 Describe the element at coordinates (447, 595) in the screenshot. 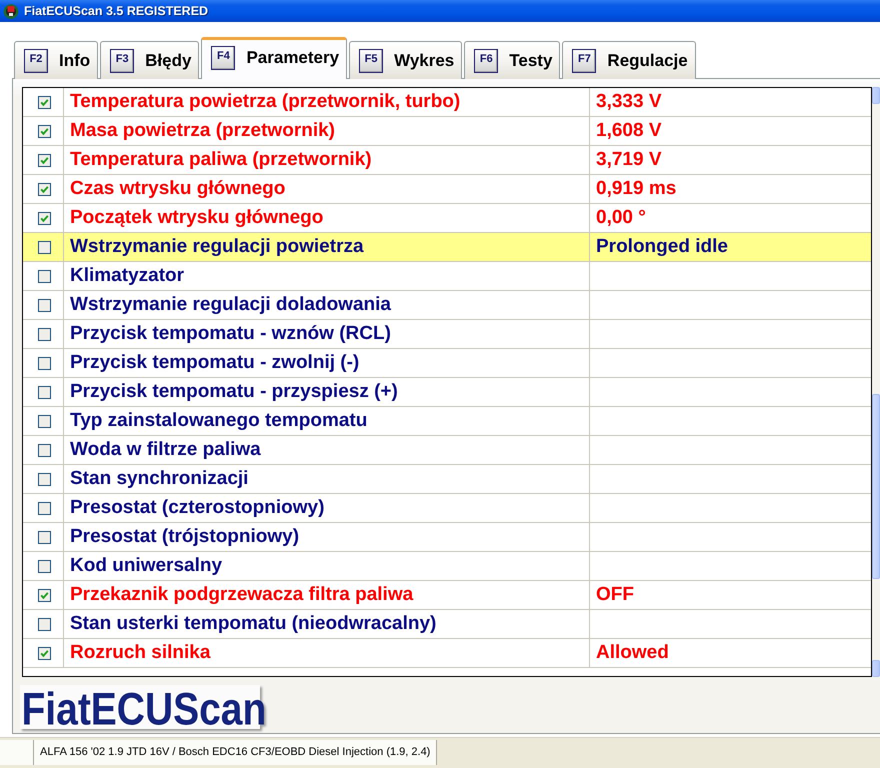

I see `parameter-row: Przekaznik podgrzewacza filtra paliwa OFF` at that location.